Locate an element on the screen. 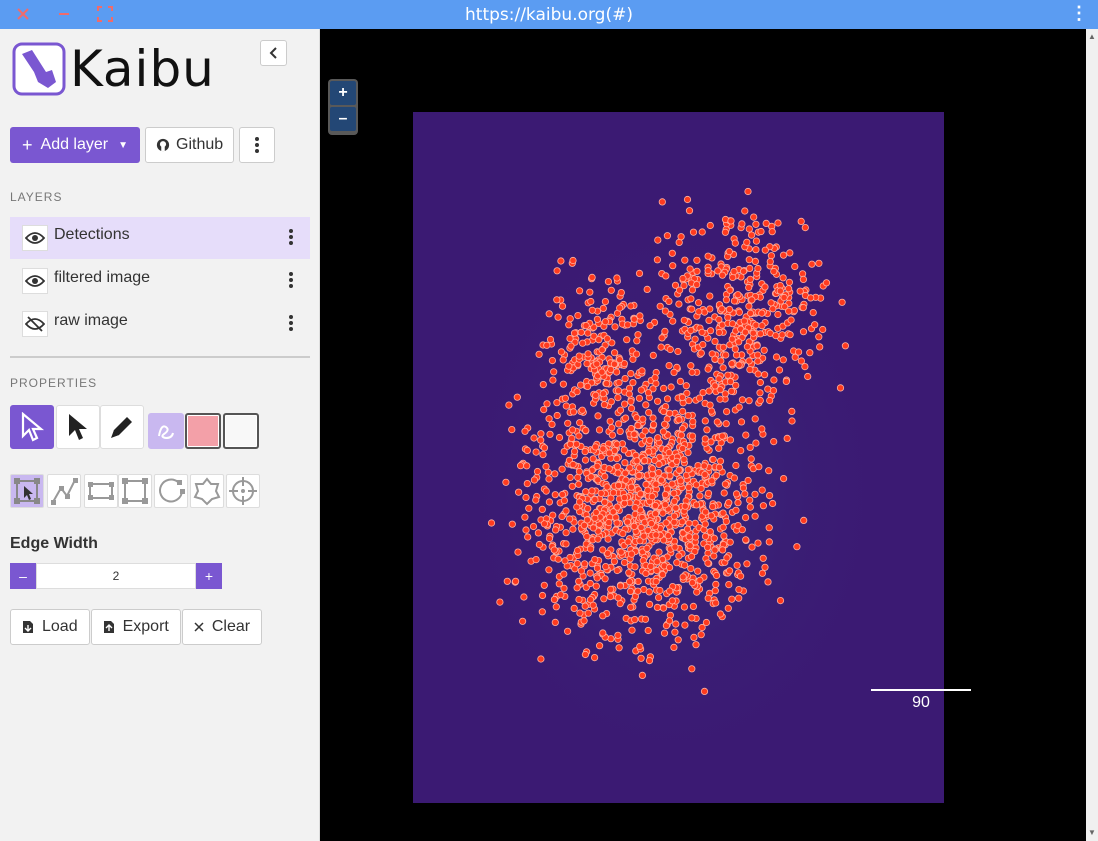 The height and width of the screenshot is (841, 1098). draw-tool-button is located at coordinates (122, 427).